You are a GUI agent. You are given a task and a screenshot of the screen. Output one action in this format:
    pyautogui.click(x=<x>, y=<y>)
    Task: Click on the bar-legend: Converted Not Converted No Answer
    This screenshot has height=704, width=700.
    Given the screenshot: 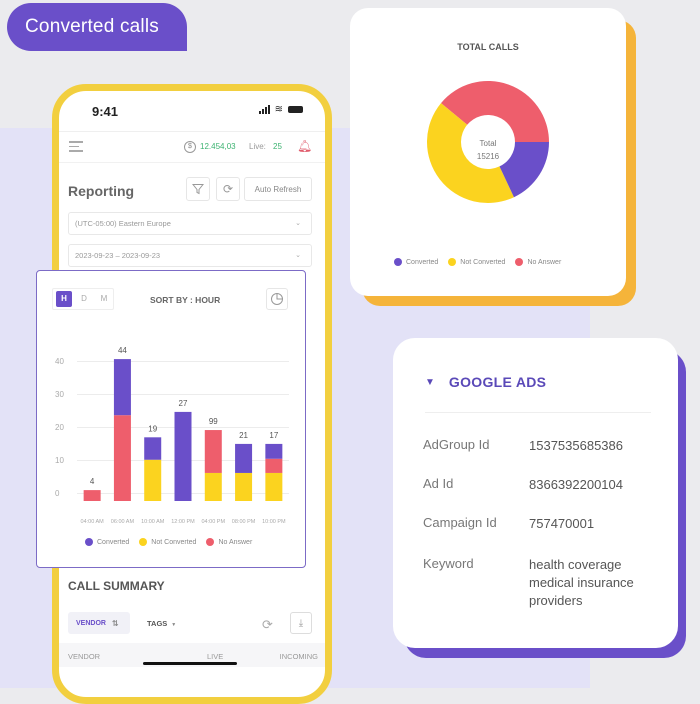 What is the action you would take?
    pyautogui.click(x=168, y=542)
    